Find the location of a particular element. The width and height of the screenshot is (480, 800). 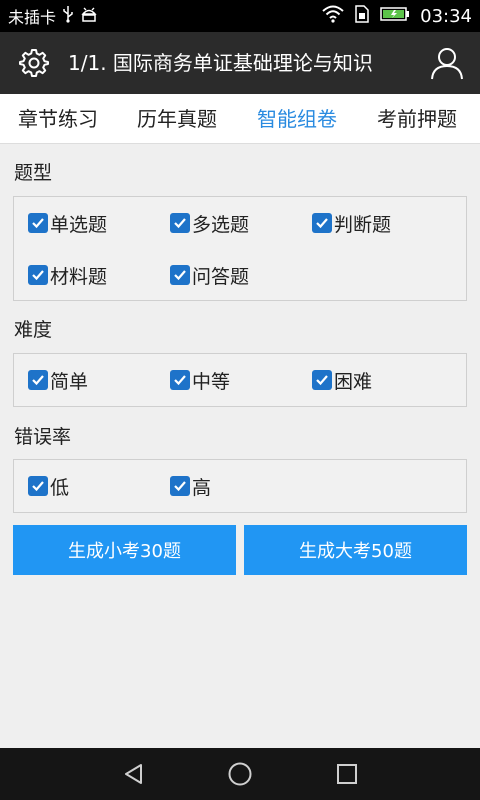

page-title: 1/1. 国际商务单证基础理论与知识 is located at coordinates (220, 63).